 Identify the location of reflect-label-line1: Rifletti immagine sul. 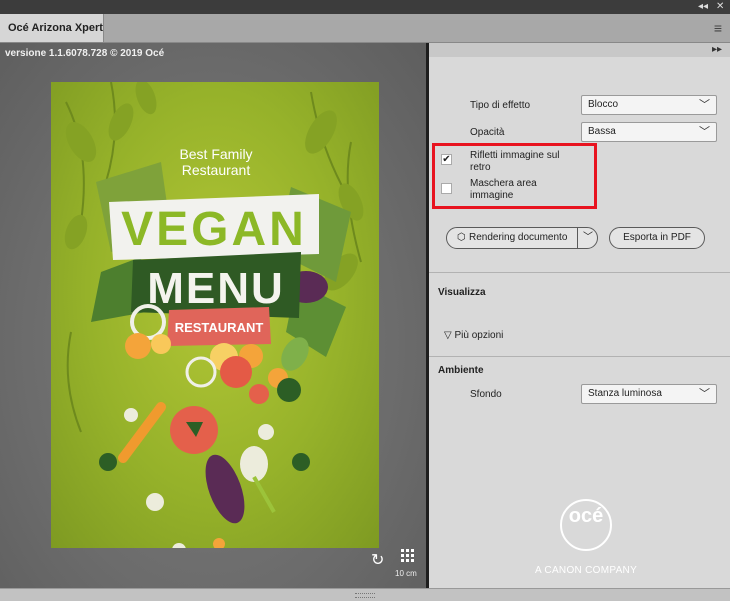
(515, 155).